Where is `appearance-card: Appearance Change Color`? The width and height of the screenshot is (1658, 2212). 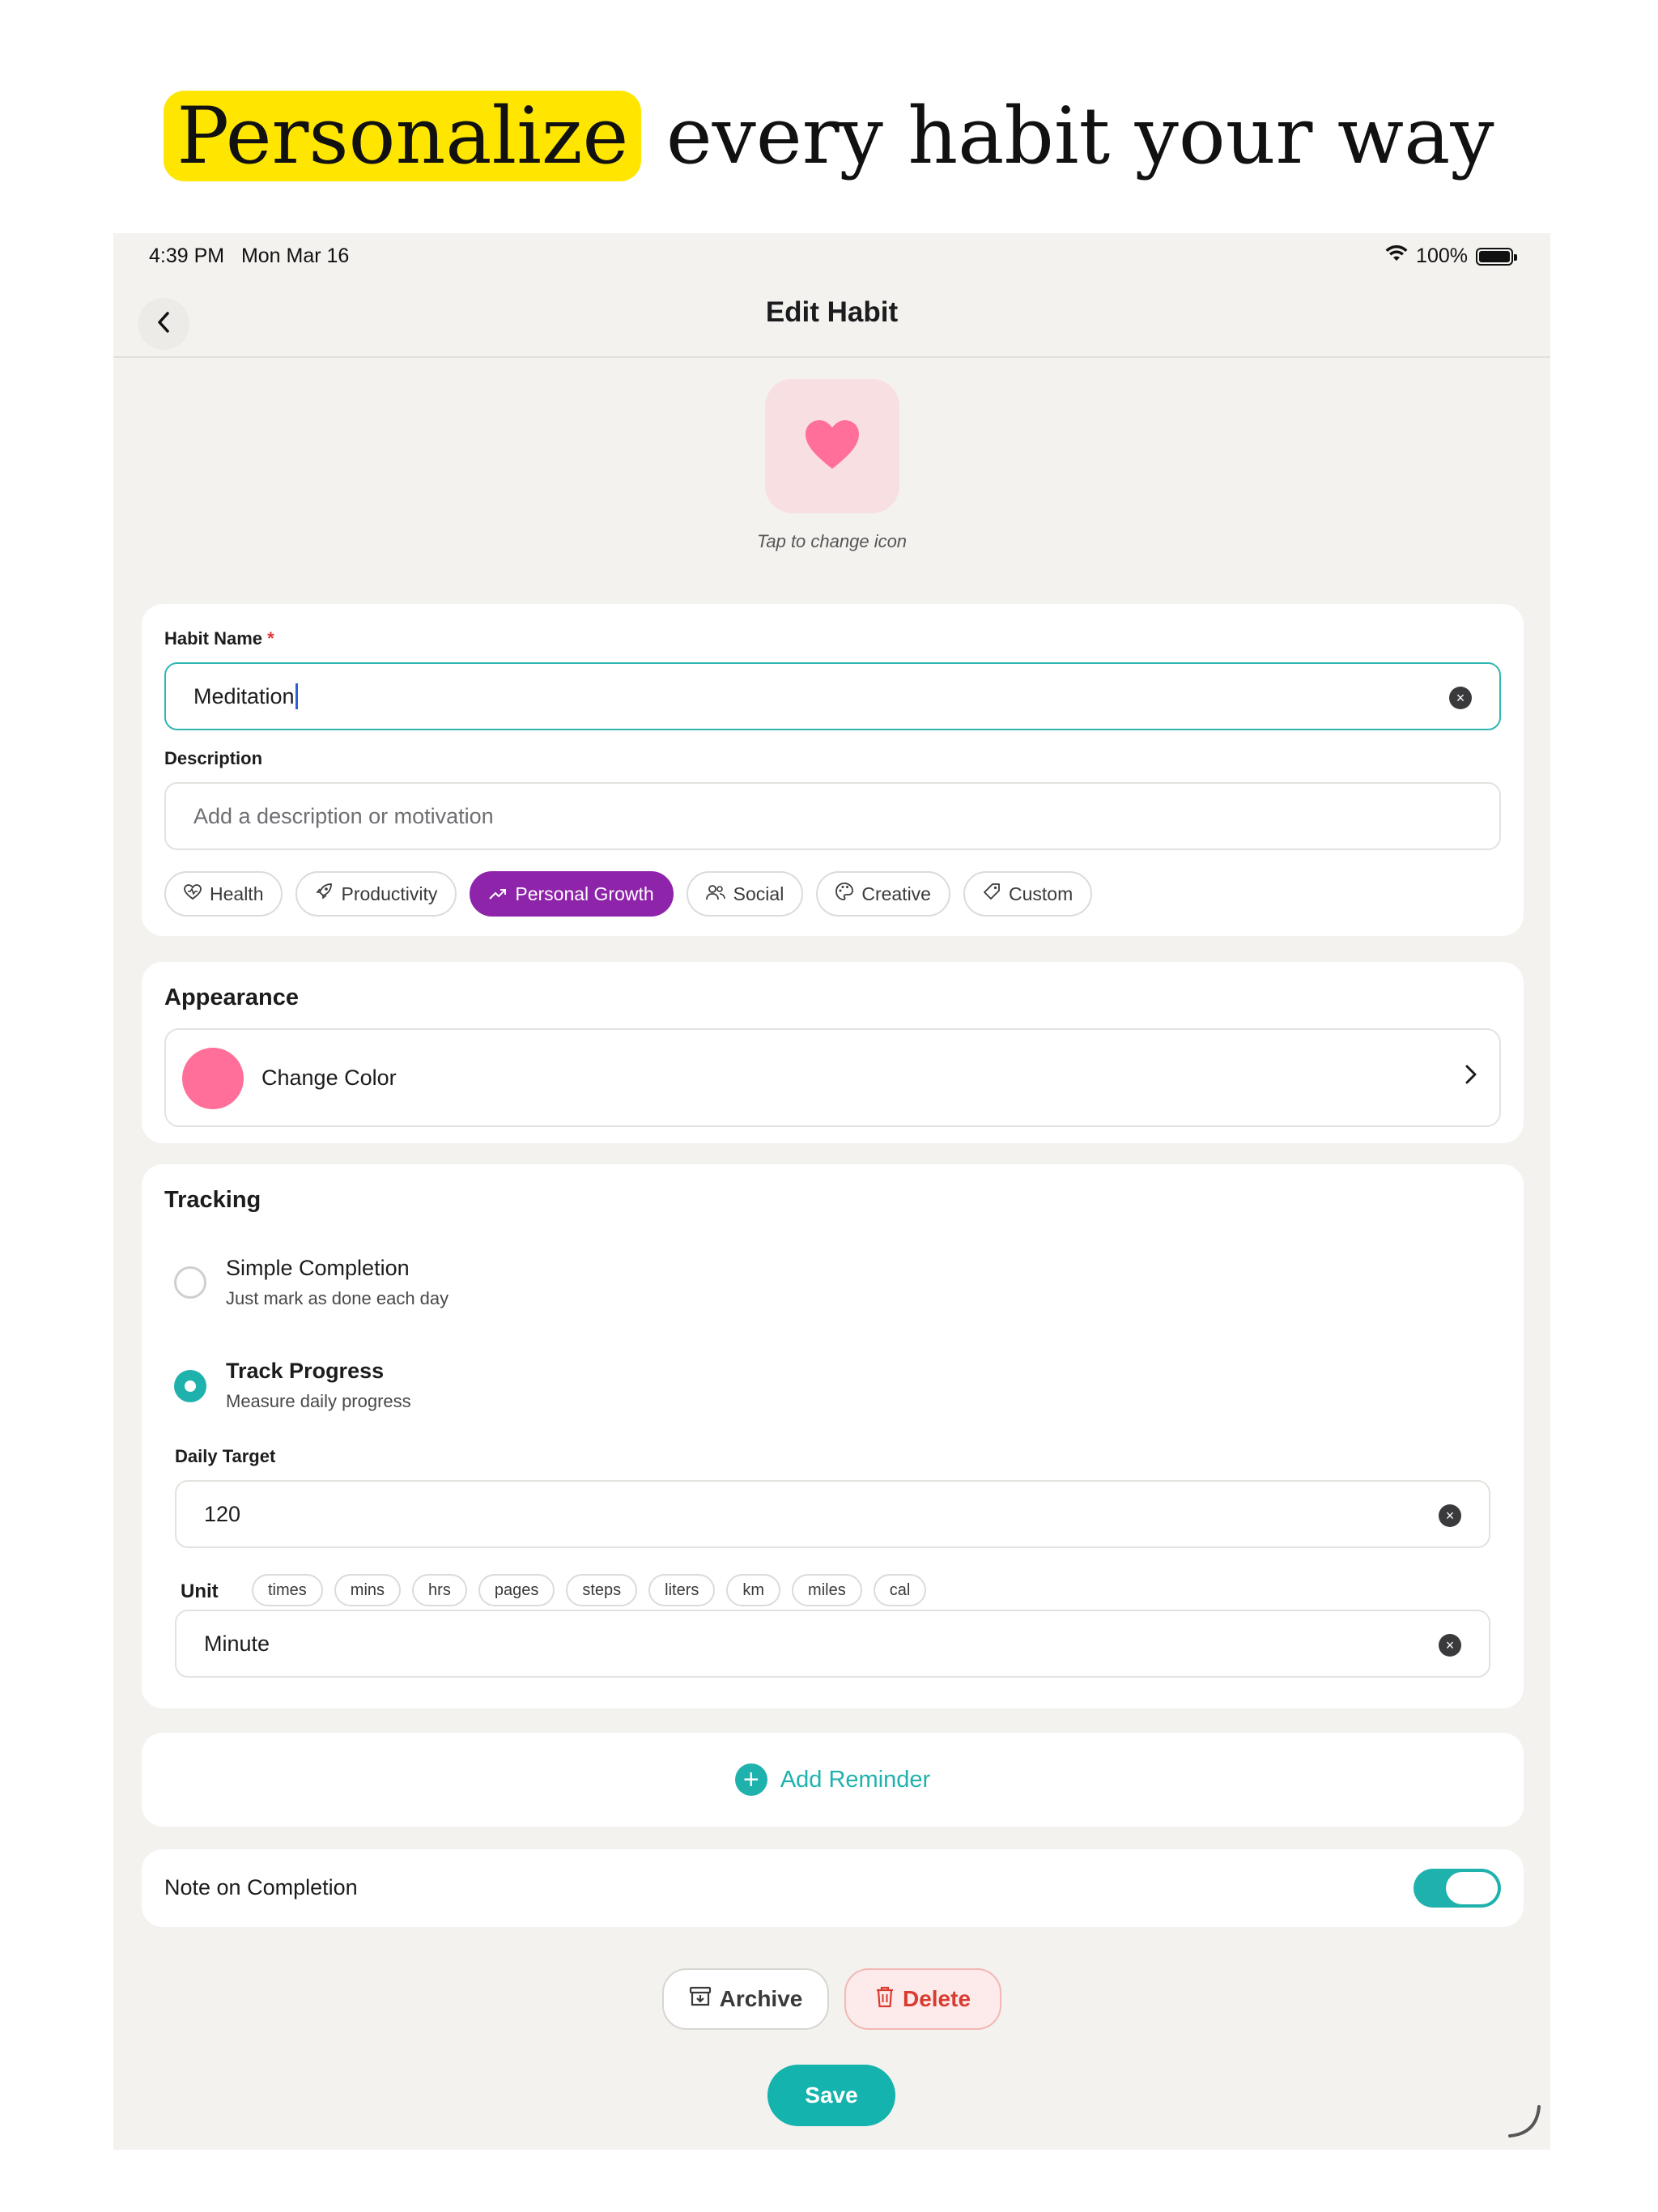 appearance-card: Appearance Change Color is located at coordinates (833, 1053).